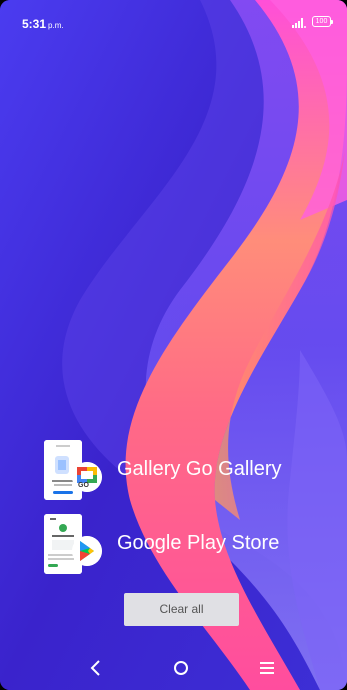 The image size is (347, 690). I want to click on status-bar: 5:31 p.m. 100, so click(173, 20).